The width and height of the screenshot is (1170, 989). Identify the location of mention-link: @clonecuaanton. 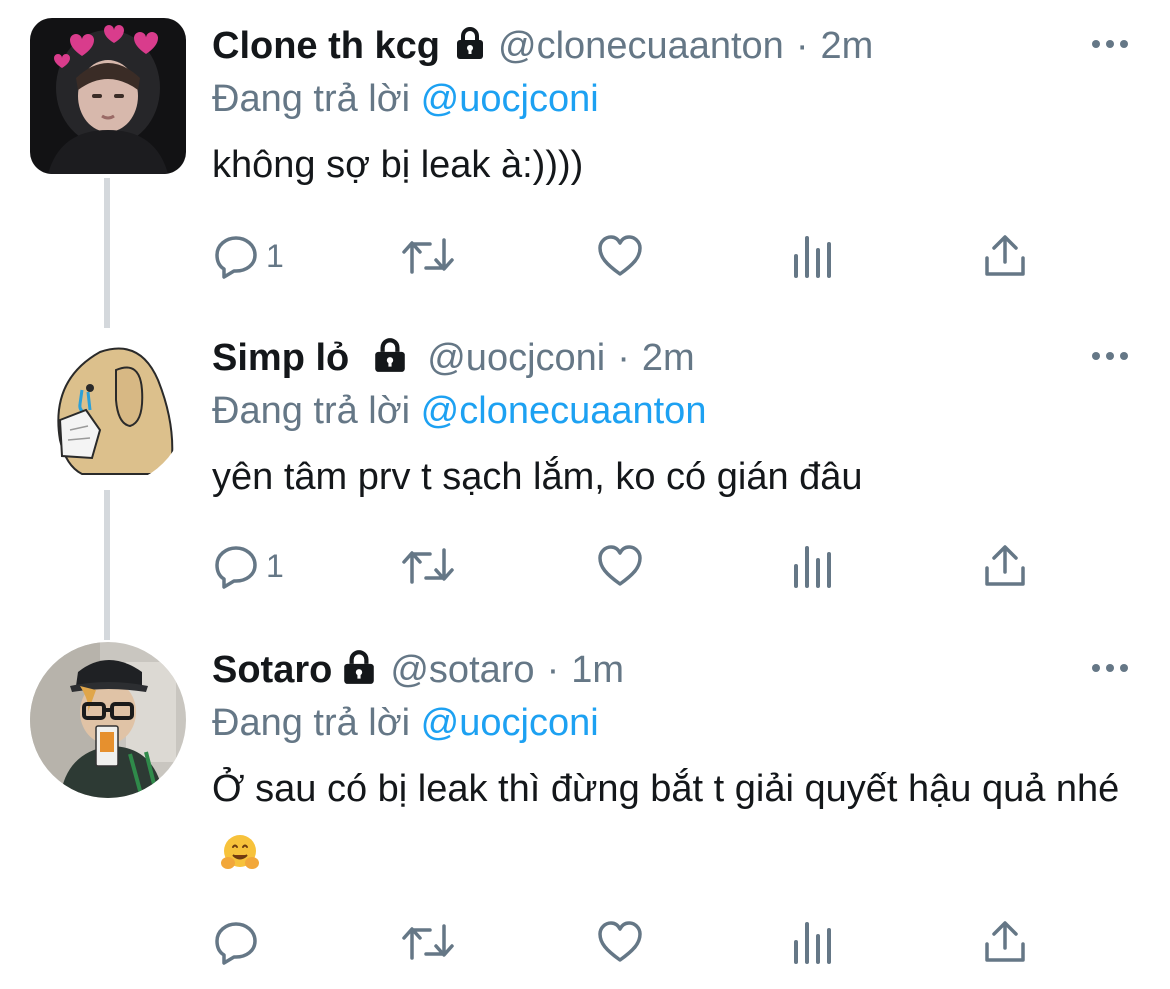
(564, 411).